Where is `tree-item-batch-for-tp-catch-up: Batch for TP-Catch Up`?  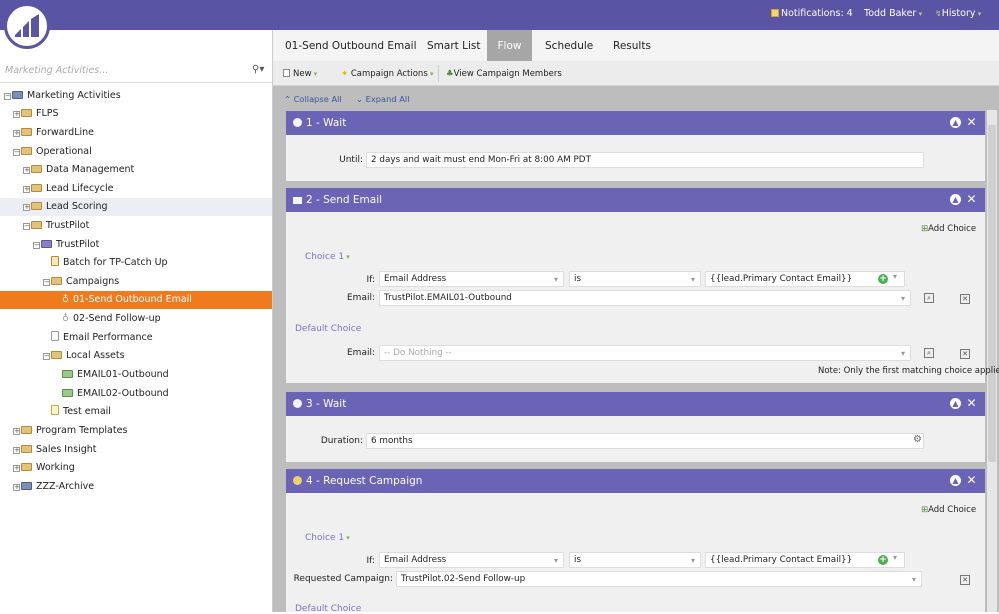
tree-item-batch-for-tp-catch-up: Batch for TP-Catch Up is located at coordinates (136, 263).